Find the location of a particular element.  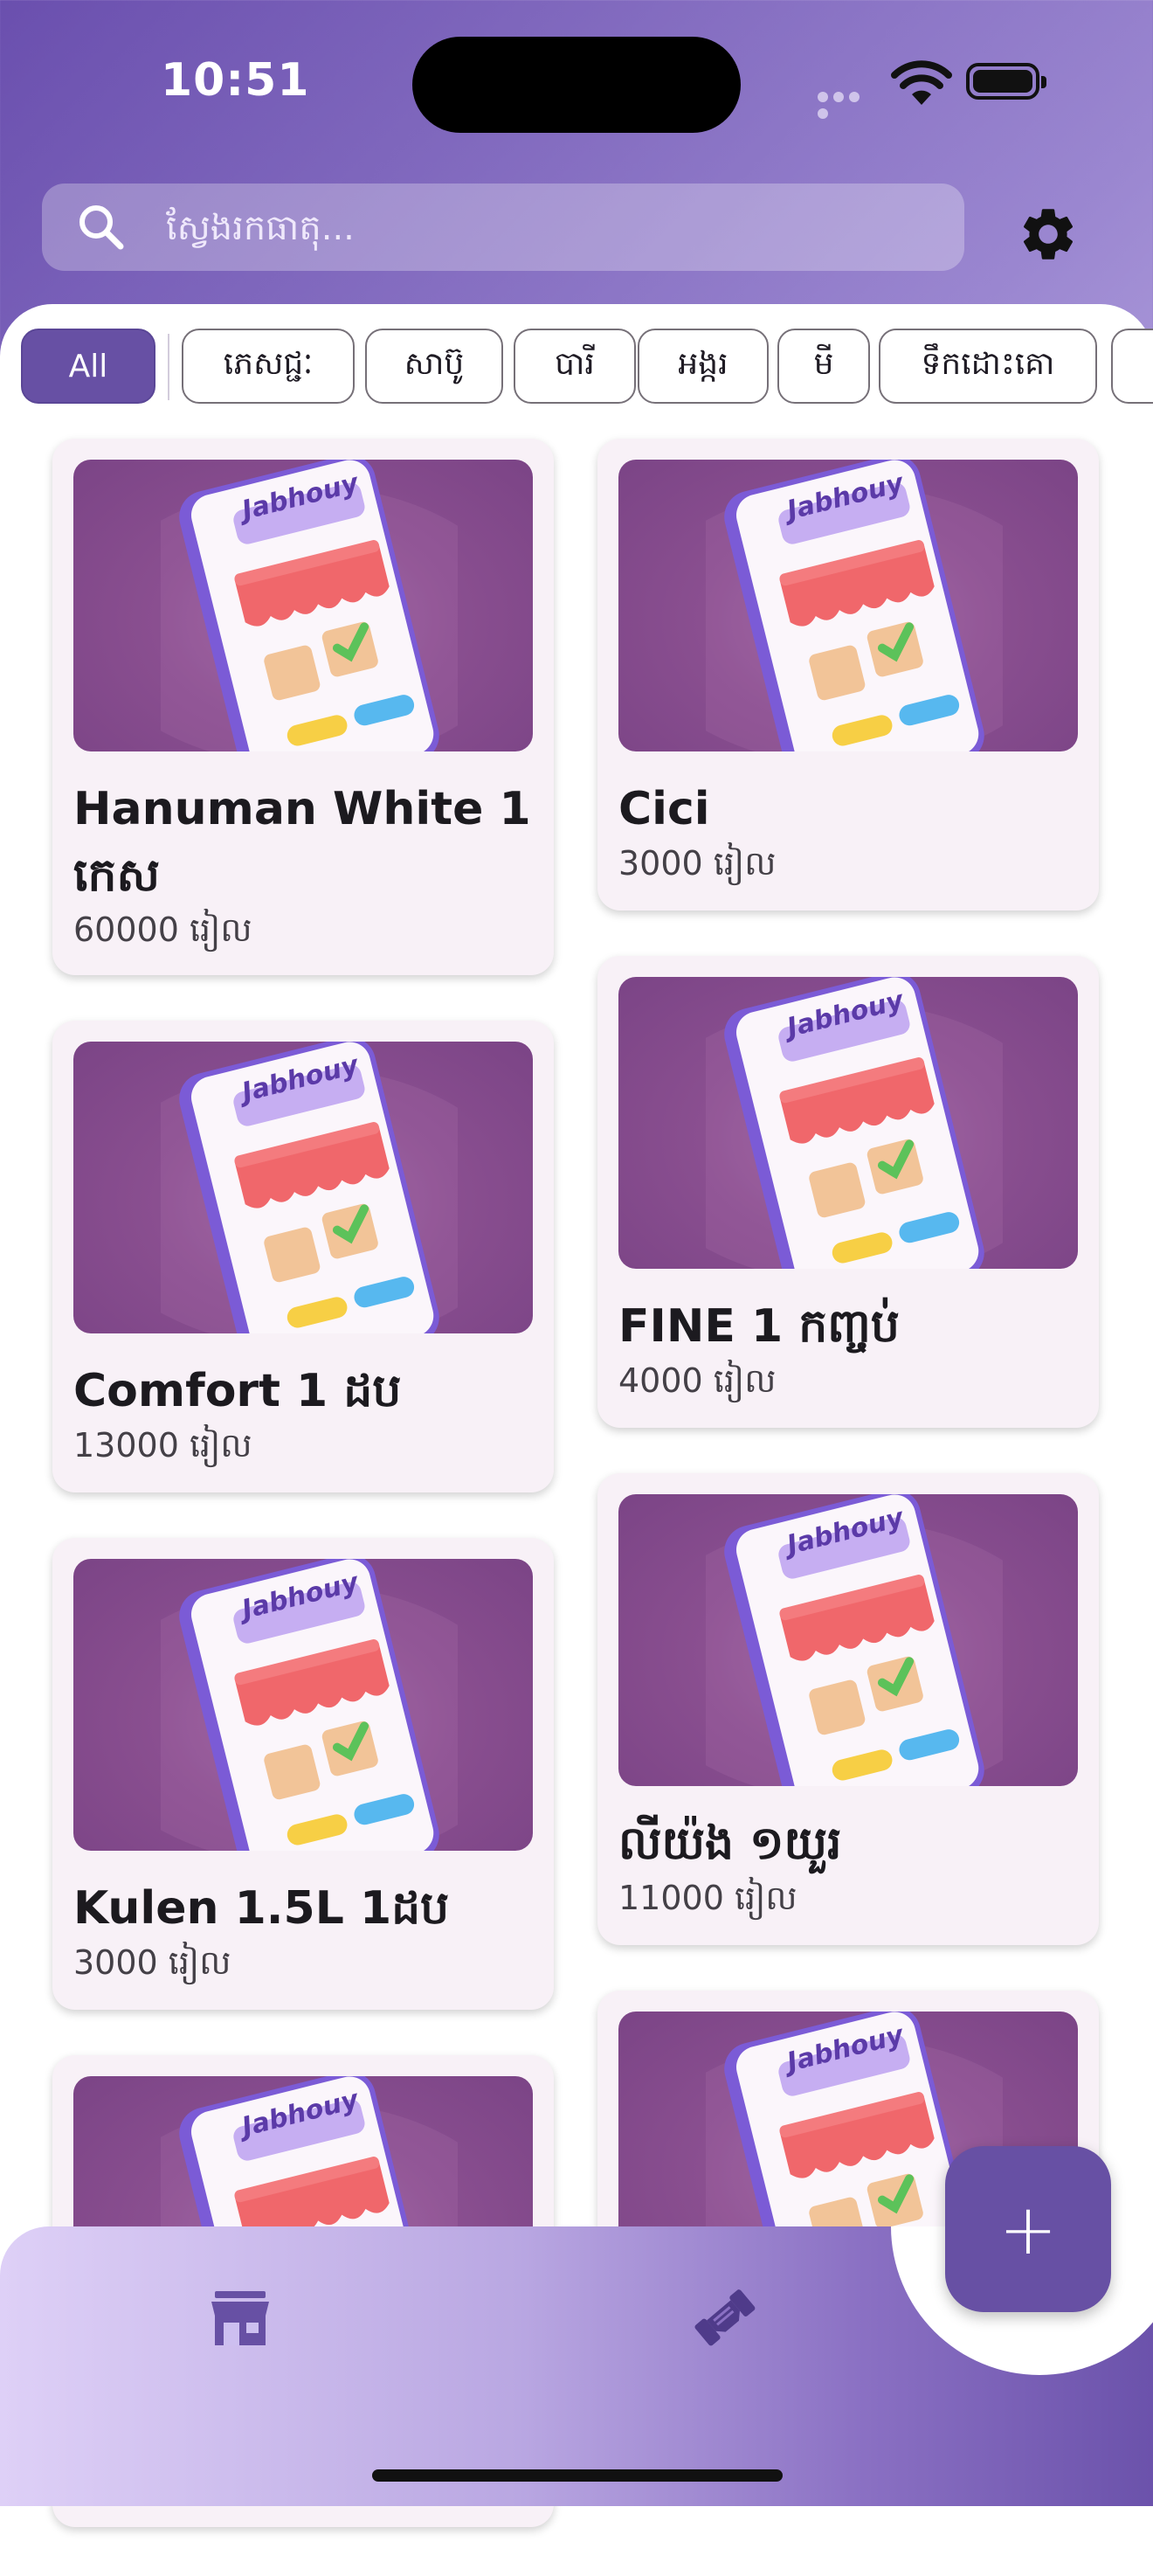

search-input is located at coordinates (550, 228).